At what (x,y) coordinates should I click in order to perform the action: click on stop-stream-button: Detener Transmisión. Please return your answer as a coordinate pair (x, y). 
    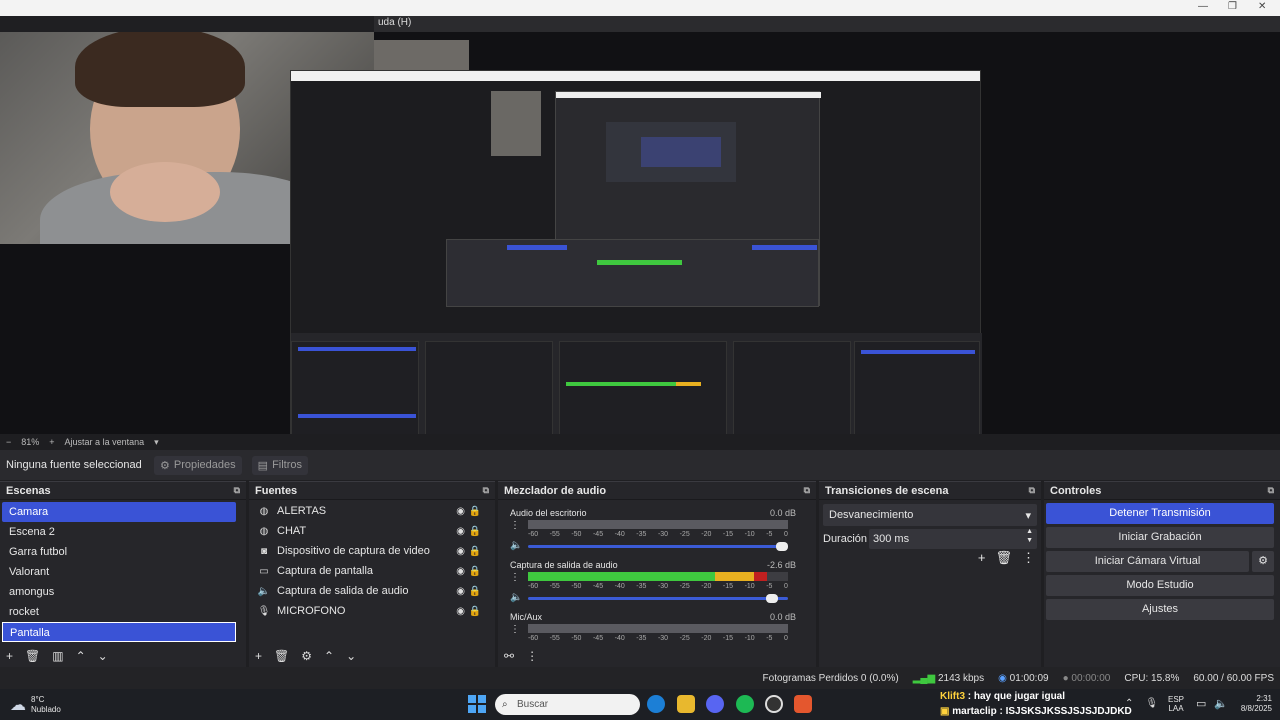
    Looking at the image, I should click on (1160, 513).